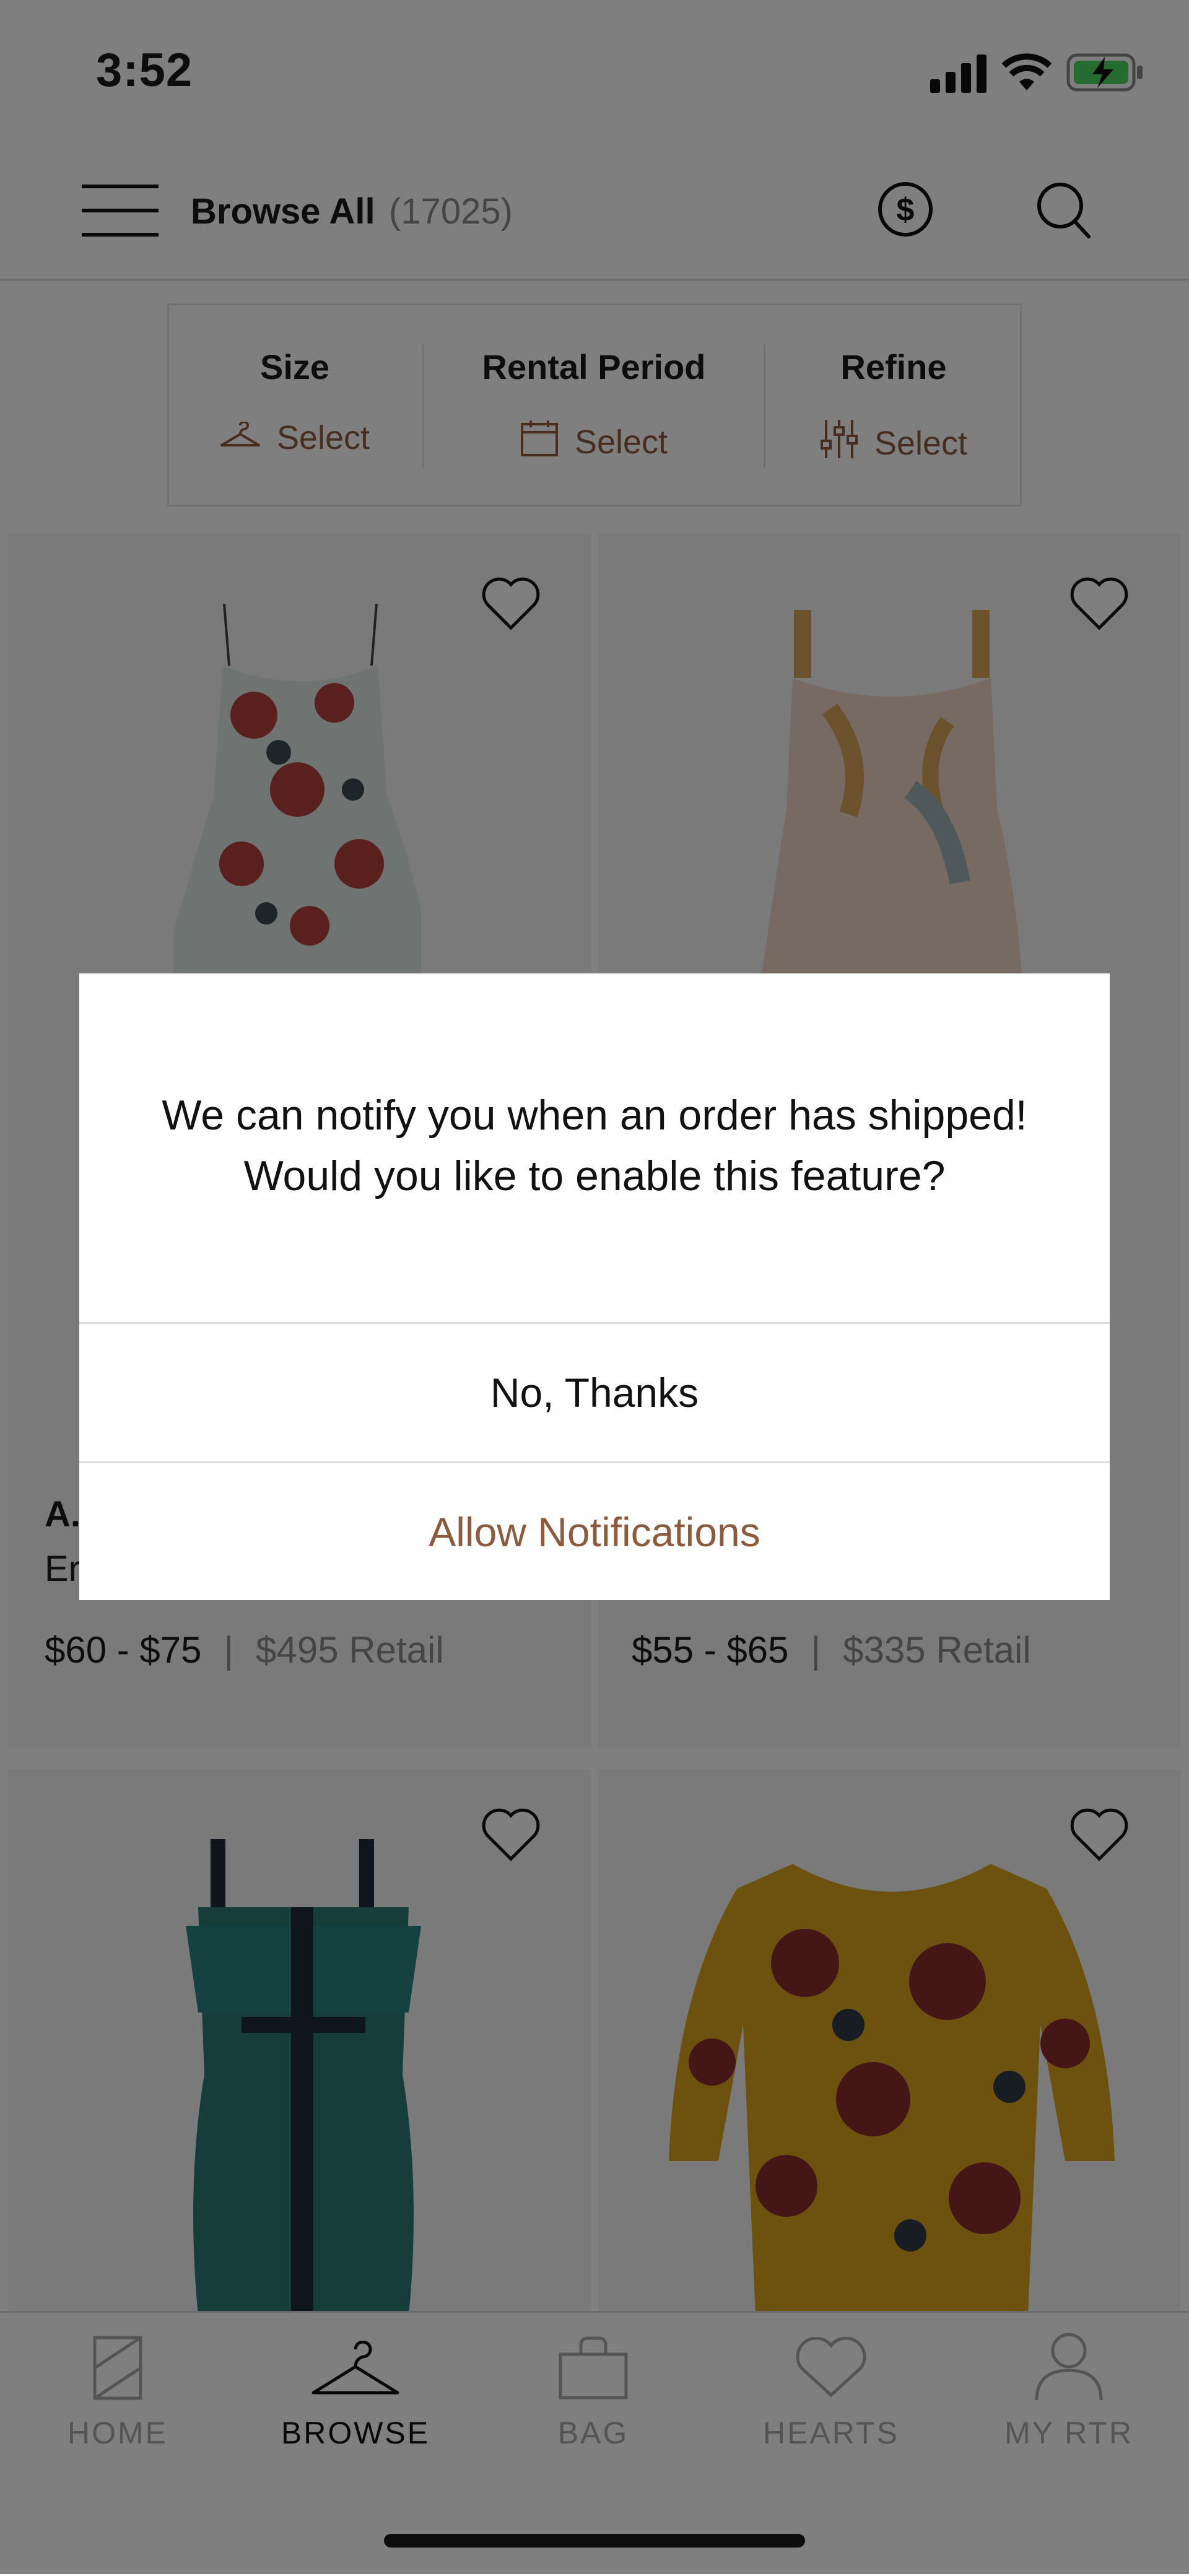 The height and width of the screenshot is (2576, 1189). Describe the element at coordinates (594, 1391) in the screenshot. I see `no-thanks-button: No, Thanks` at that location.